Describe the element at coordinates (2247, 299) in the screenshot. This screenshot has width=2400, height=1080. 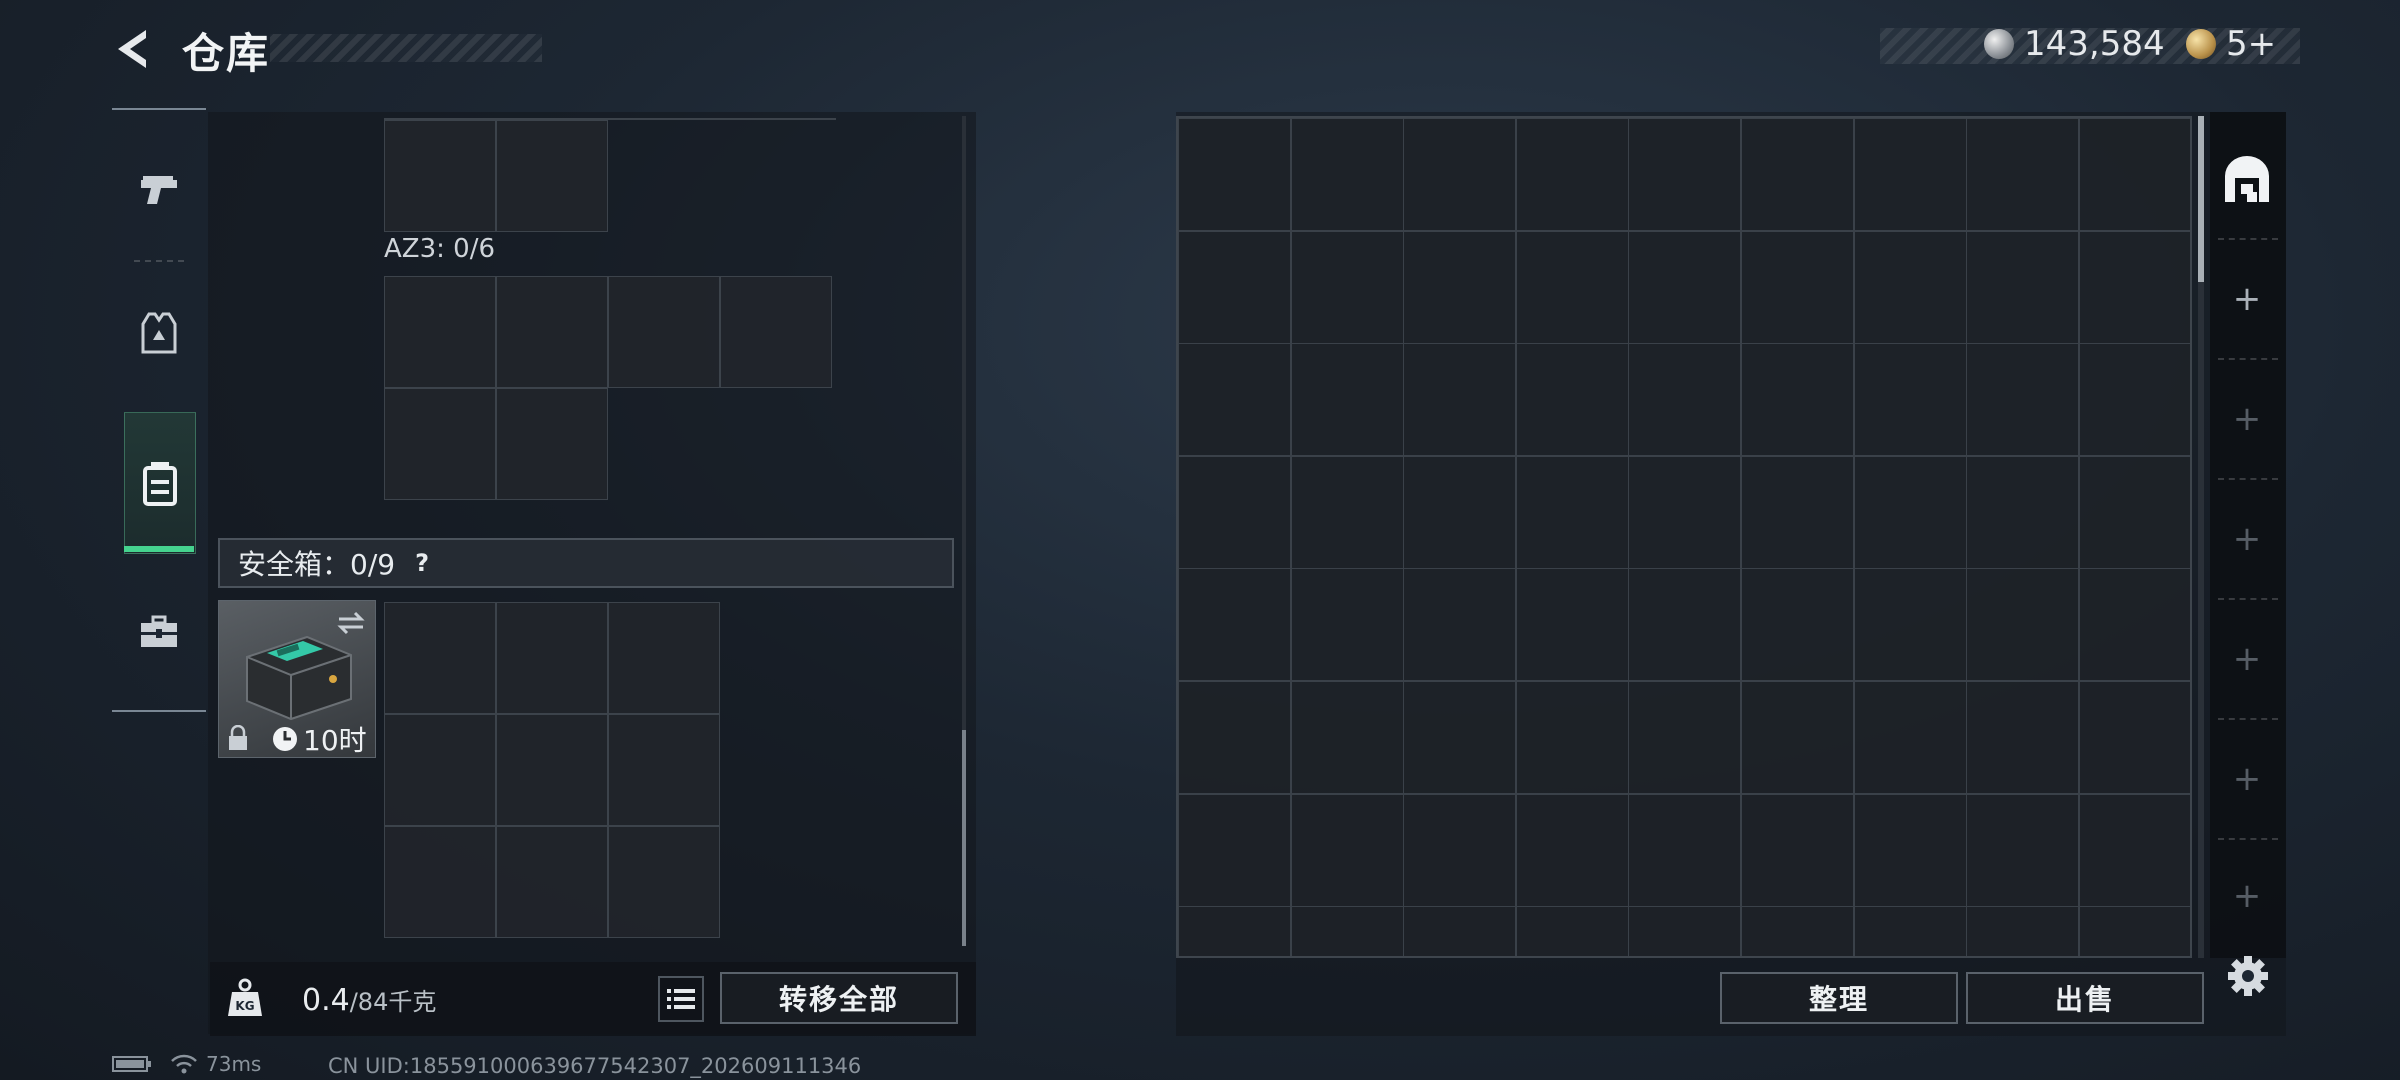
I see `stash-tab-add: +` at that location.